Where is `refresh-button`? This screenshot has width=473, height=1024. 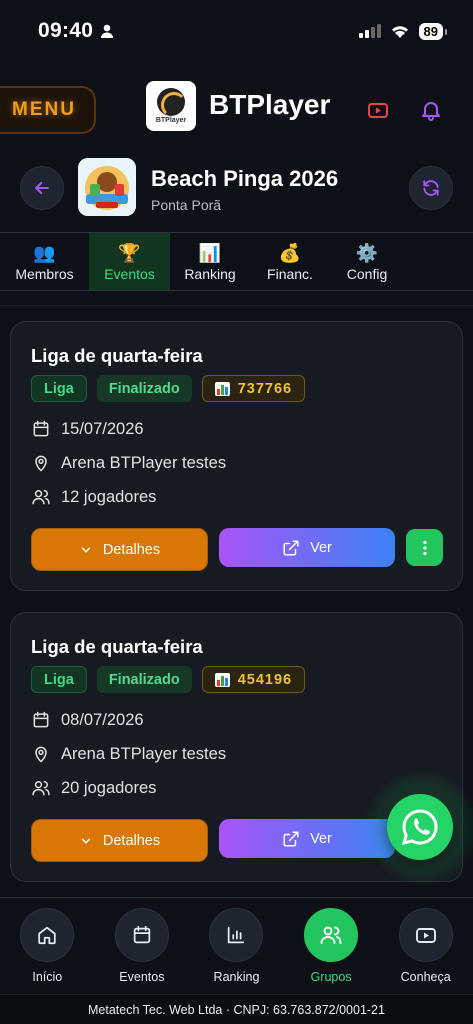 refresh-button is located at coordinates (431, 188).